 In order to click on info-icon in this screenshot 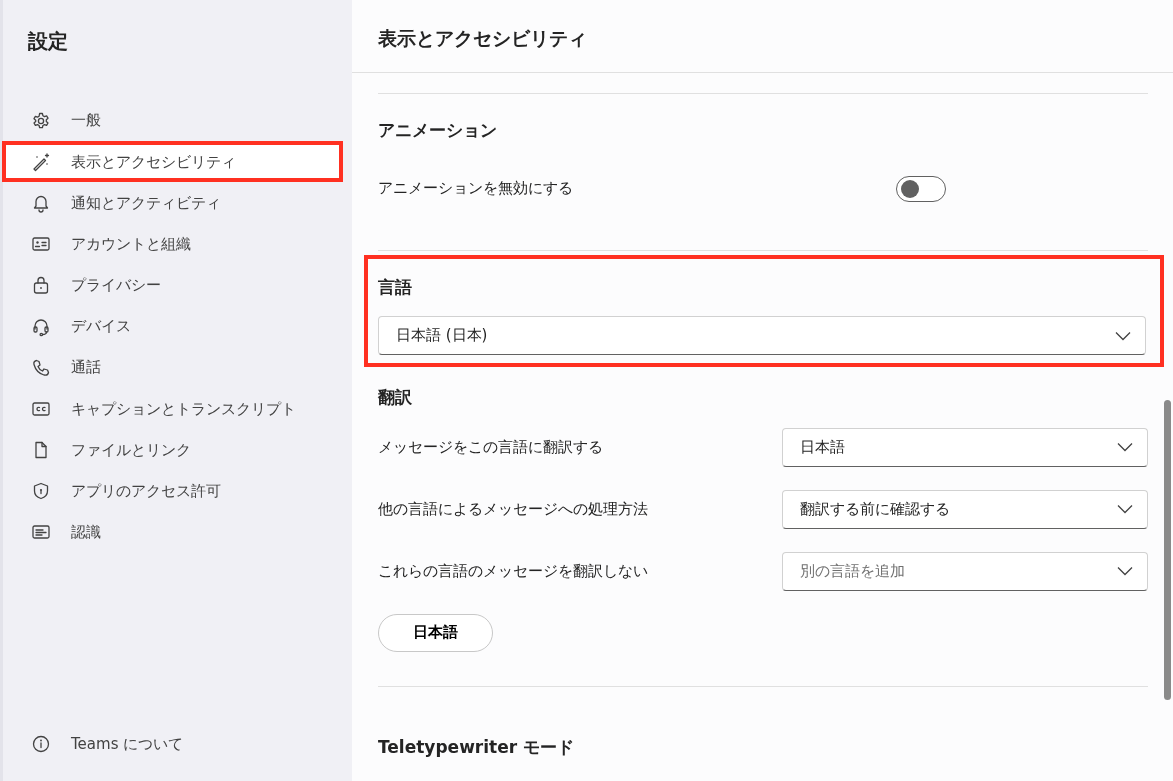, I will do `click(41, 744)`.